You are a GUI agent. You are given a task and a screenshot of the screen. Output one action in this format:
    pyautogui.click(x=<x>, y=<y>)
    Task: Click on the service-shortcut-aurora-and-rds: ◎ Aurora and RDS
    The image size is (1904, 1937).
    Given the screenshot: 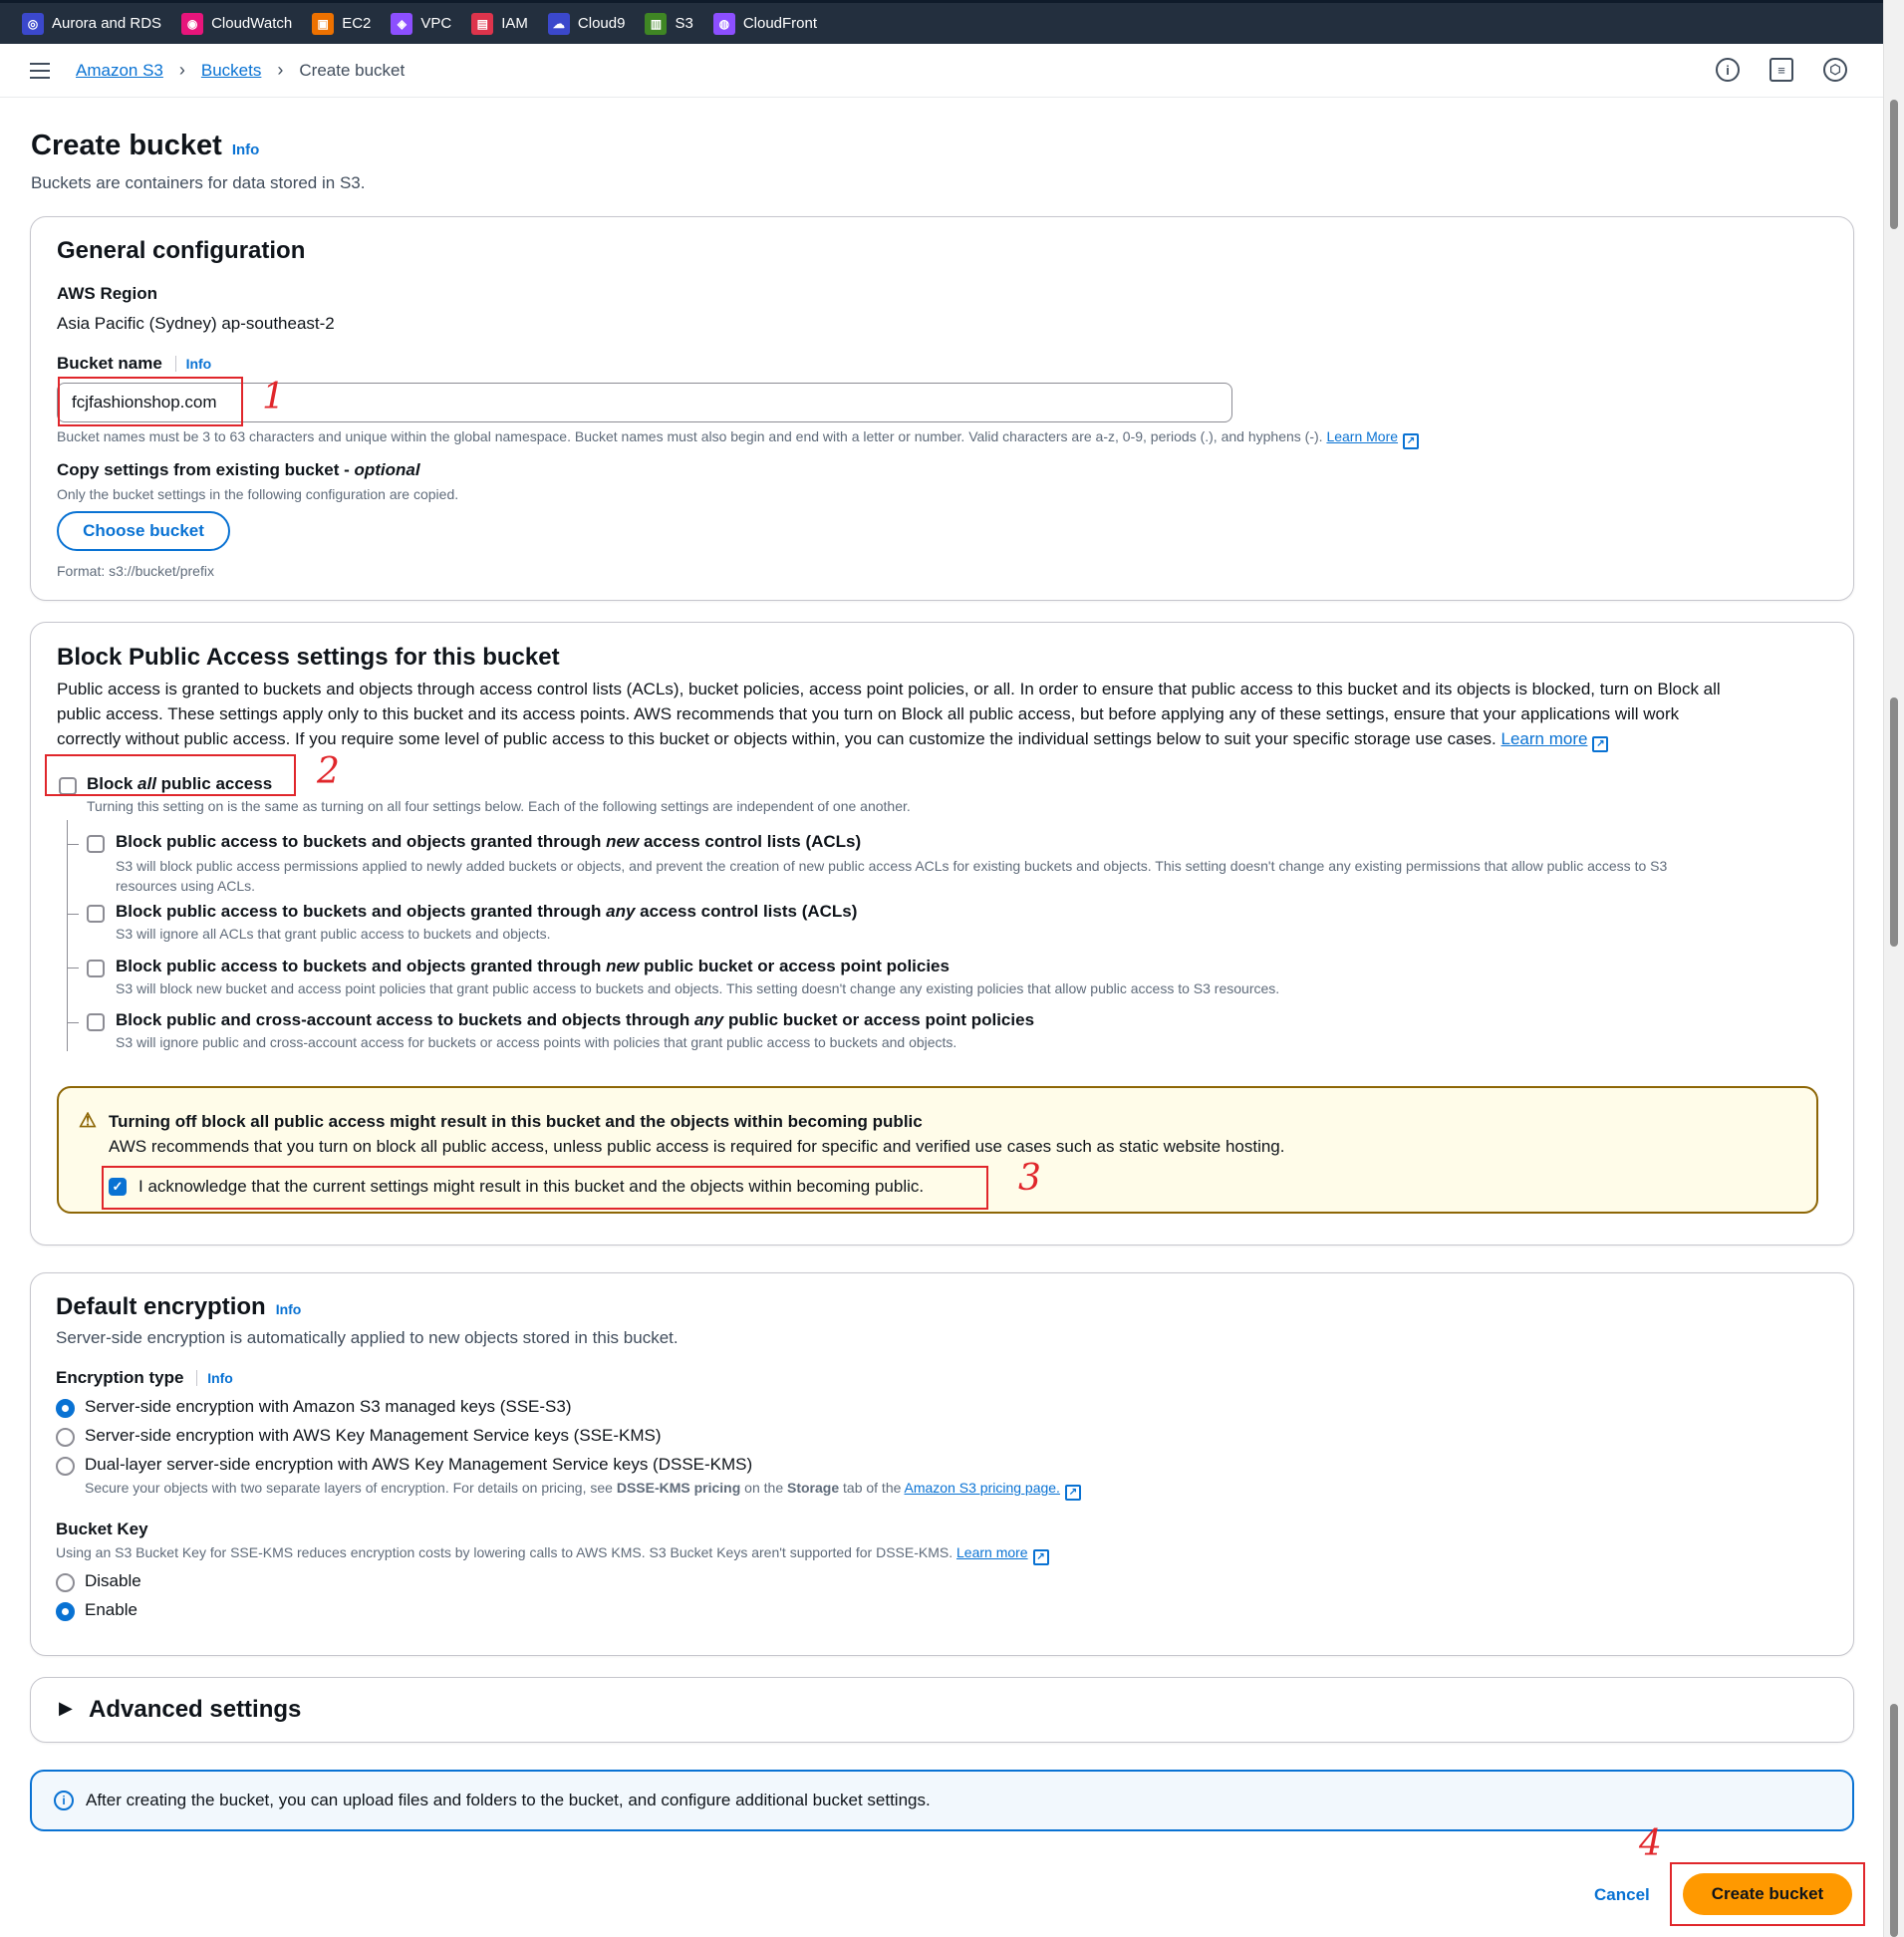 What is the action you would take?
    pyautogui.click(x=92, y=23)
    